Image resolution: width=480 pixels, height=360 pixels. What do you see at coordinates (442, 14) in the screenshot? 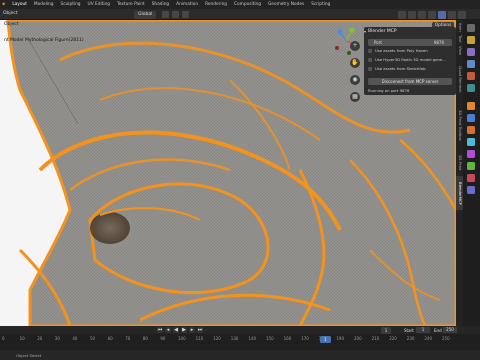
I see `solid-shading-icon` at bounding box center [442, 14].